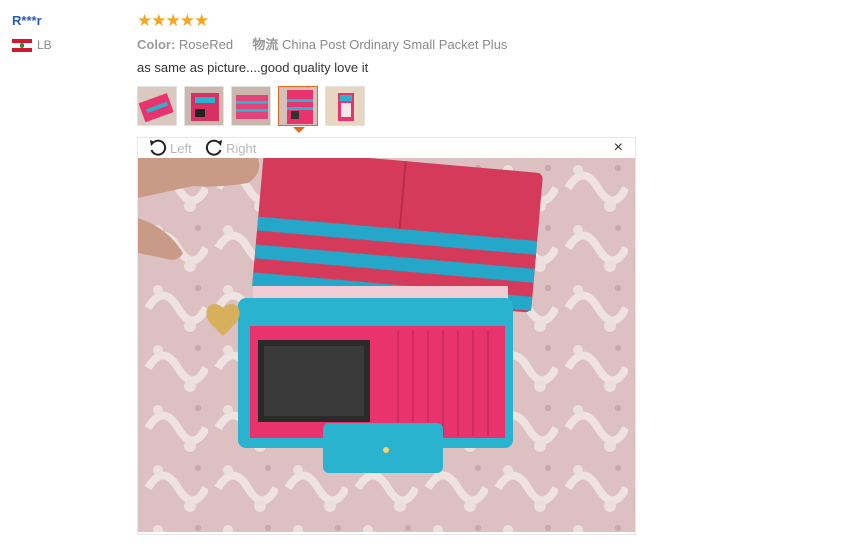 The height and width of the screenshot is (544, 858). Describe the element at coordinates (44, 45) in the screenshot. I see `country-code: LB` at that location.